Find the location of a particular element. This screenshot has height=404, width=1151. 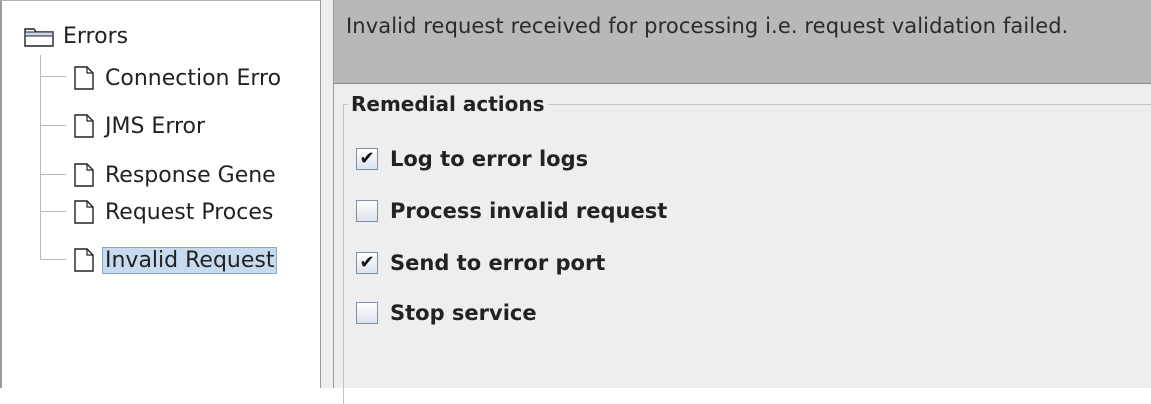

tree-item-label: Response Gene is located at coordinates (190, 175).